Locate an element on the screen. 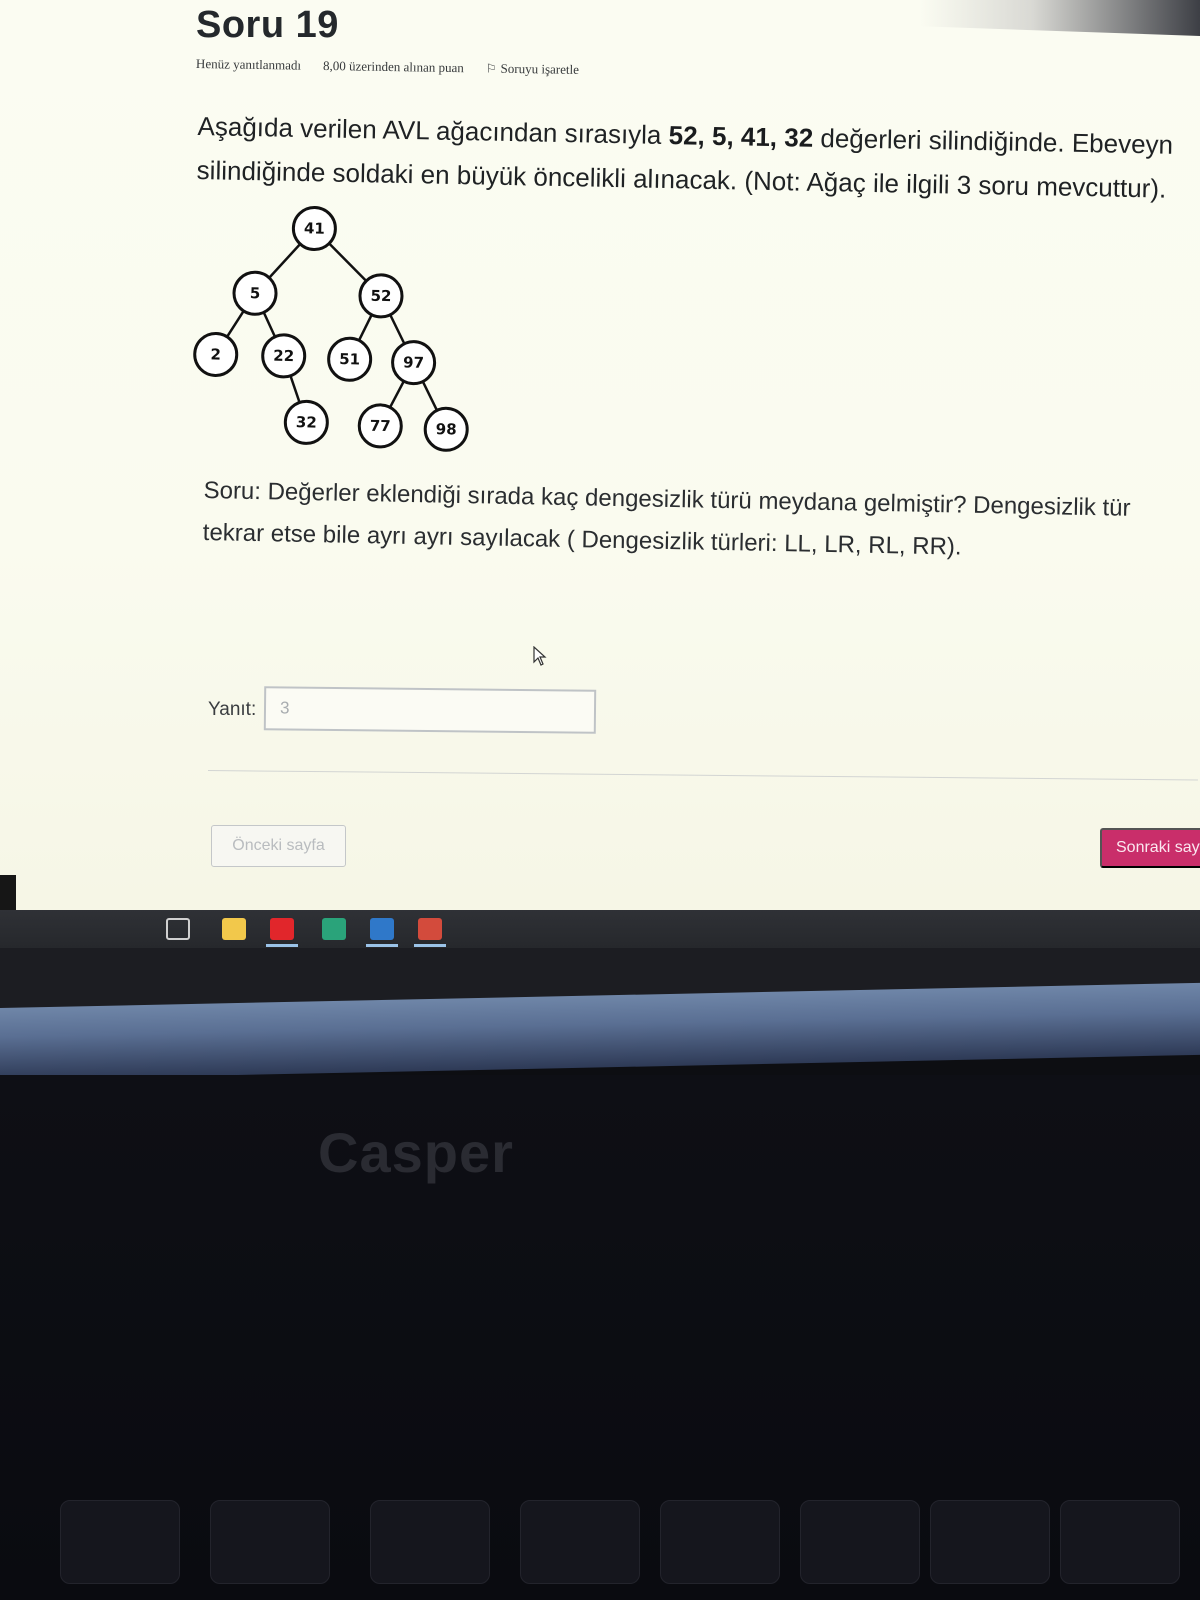  tree-node: 41 is located at coordinates (314, 229).